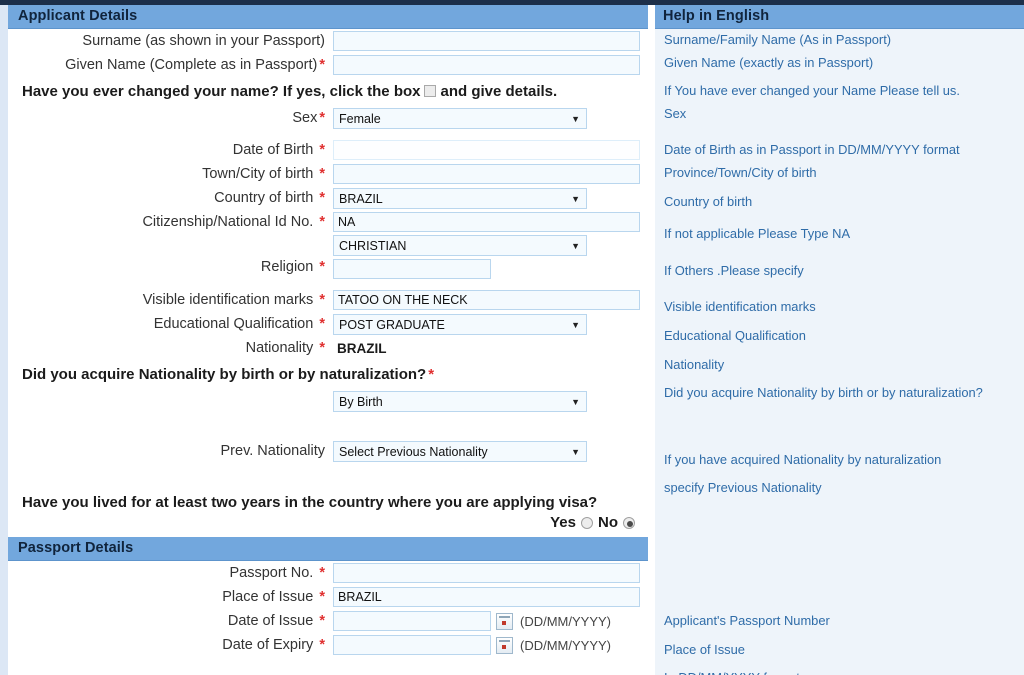 The height and width of the screenshot is (675, 1024). What do you see at coordinates (203, 41) in the screenshot?
I see `label-surname-text: Surname (as shown in your Passport)` at bounding box center [203, 41].